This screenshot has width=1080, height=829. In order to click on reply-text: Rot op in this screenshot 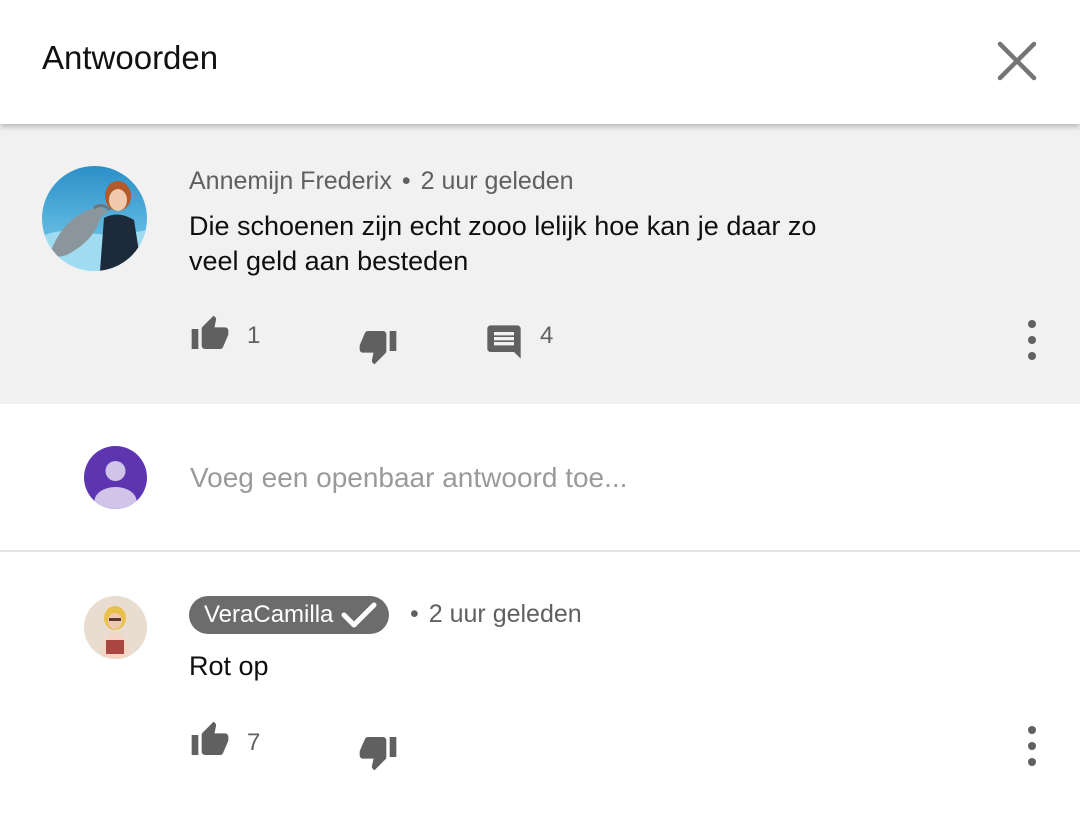, I will do `click(229, 666)`.